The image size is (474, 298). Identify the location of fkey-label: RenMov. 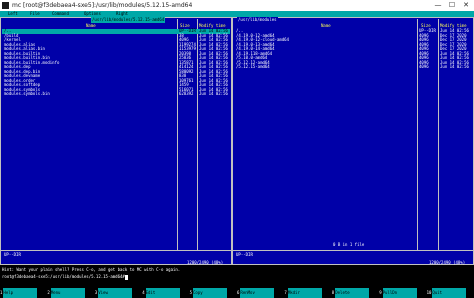
(257, 293).